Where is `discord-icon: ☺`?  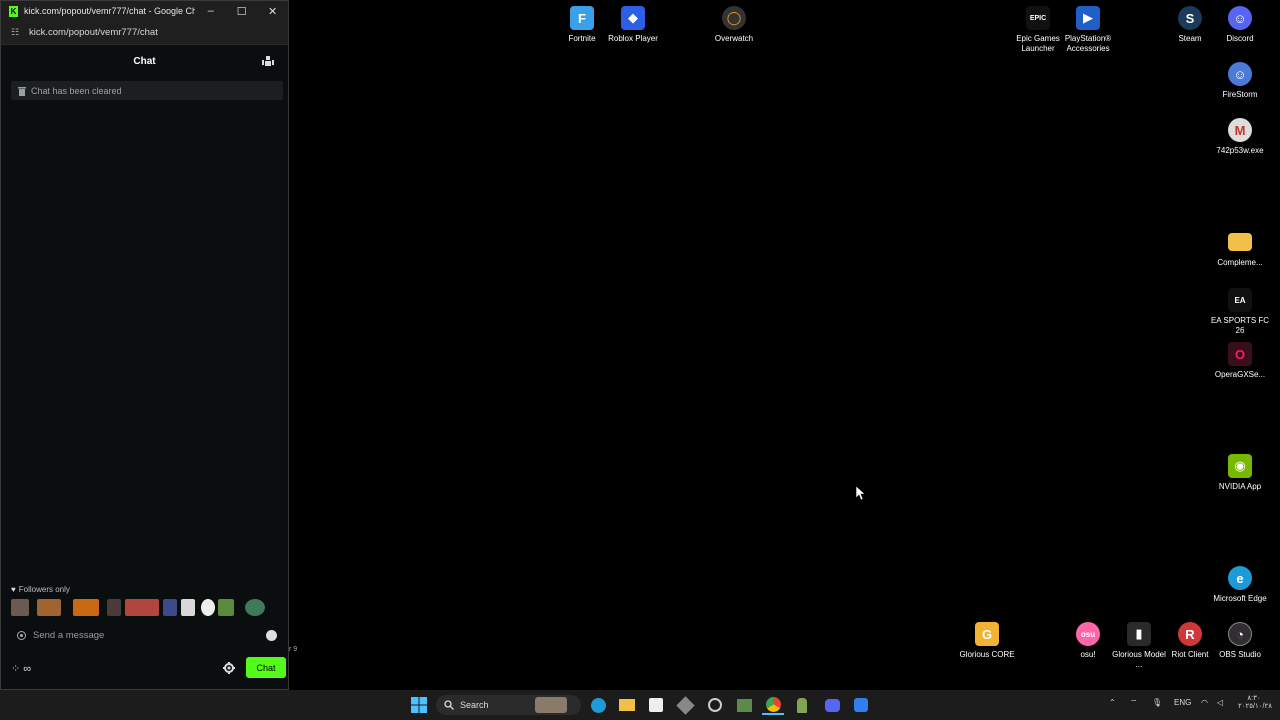 discord-icon: ☺ is located at coordinates (1240, 18).